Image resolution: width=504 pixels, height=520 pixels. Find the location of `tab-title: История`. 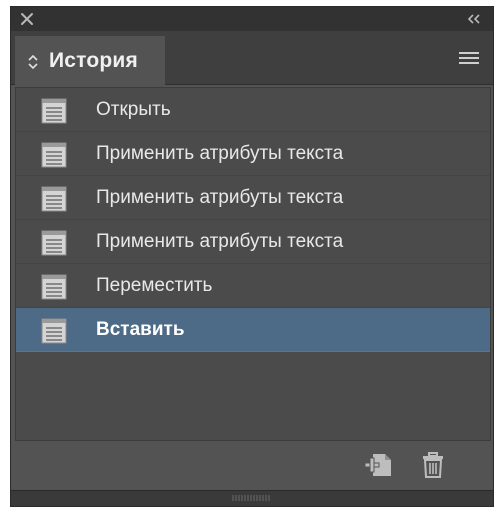

tab-title: История is located at coordinates (93, 60).